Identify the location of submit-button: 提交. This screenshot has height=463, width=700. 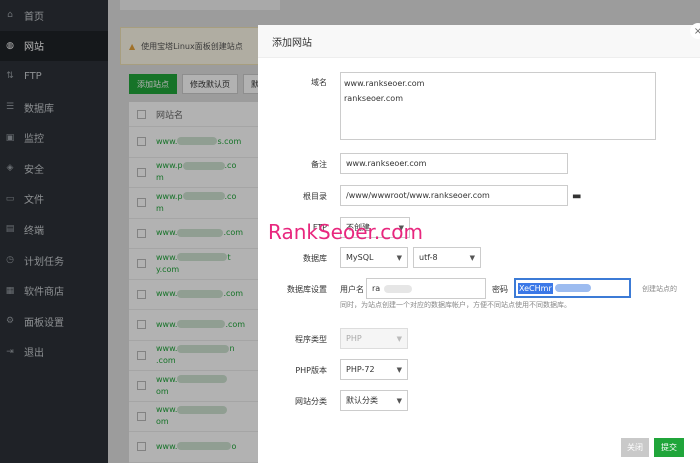
(669, 447).